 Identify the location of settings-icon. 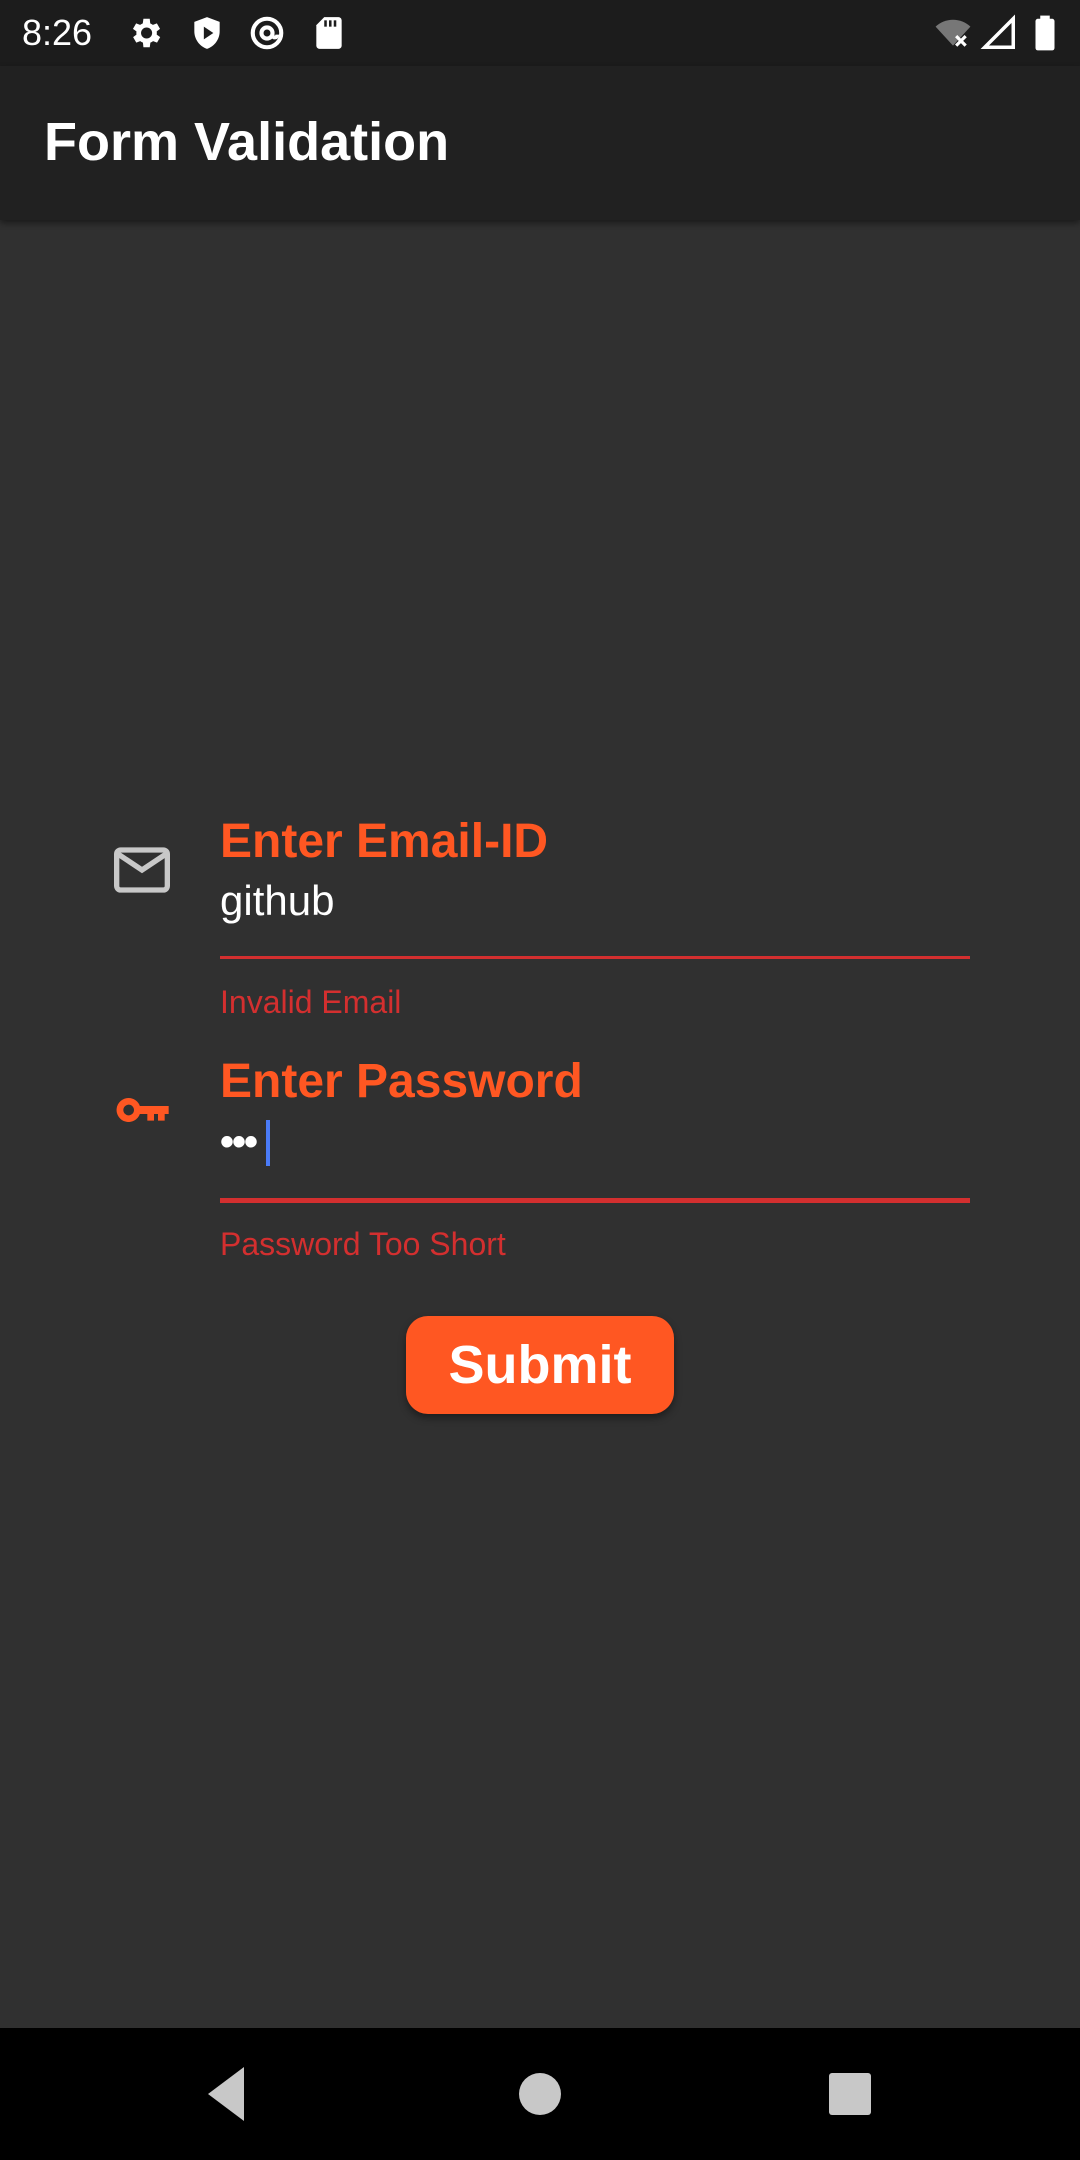
(145, 33).